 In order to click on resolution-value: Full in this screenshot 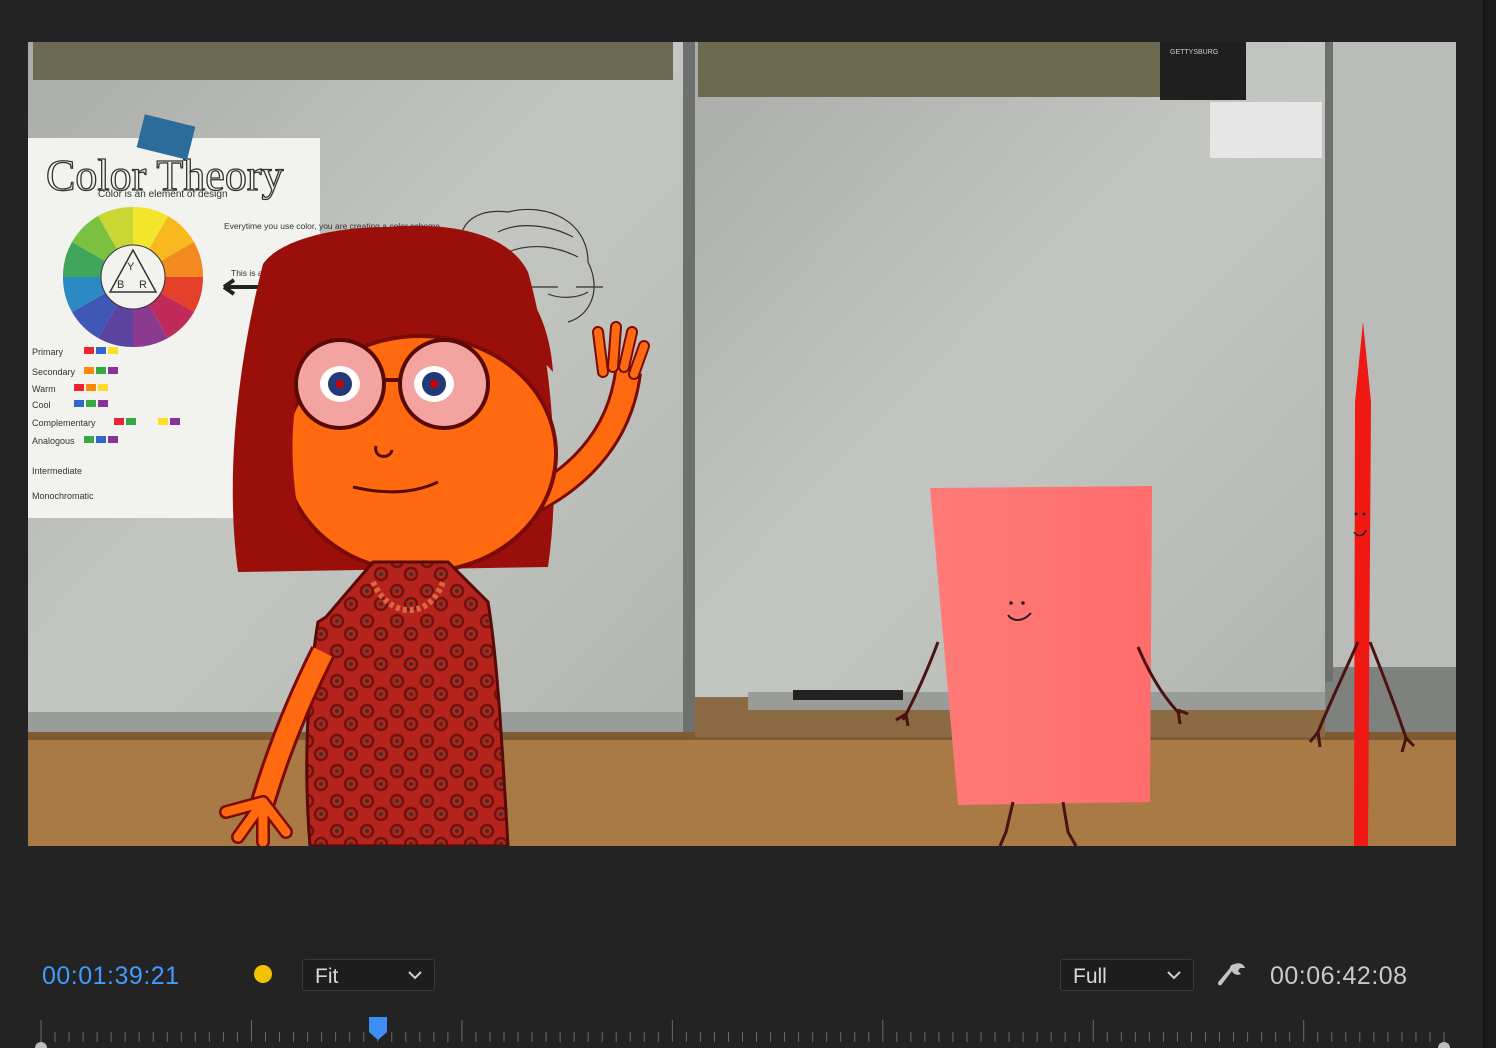, I will do `click(1090, 976)`.